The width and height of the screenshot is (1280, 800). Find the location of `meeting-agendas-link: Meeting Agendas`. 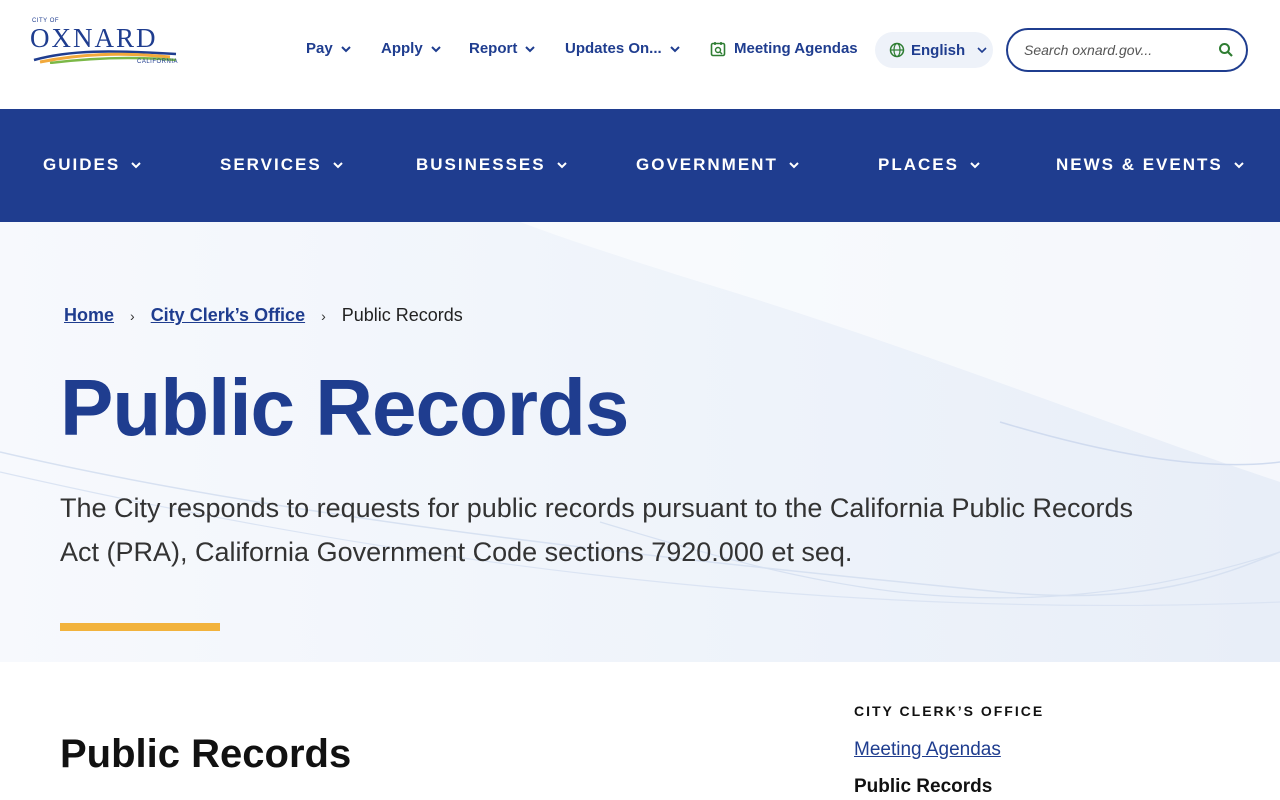

meeting-agendas-link: Meeting Agendas is located at coordinates (784, 48).